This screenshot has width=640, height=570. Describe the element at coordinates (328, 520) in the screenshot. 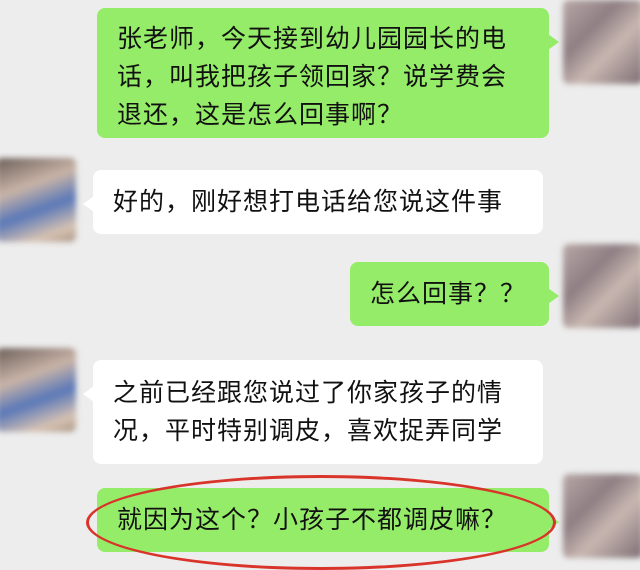

I see `message-bubble-outgoing: 就因为这个？小孩子不都调皮嘛？` at that location.